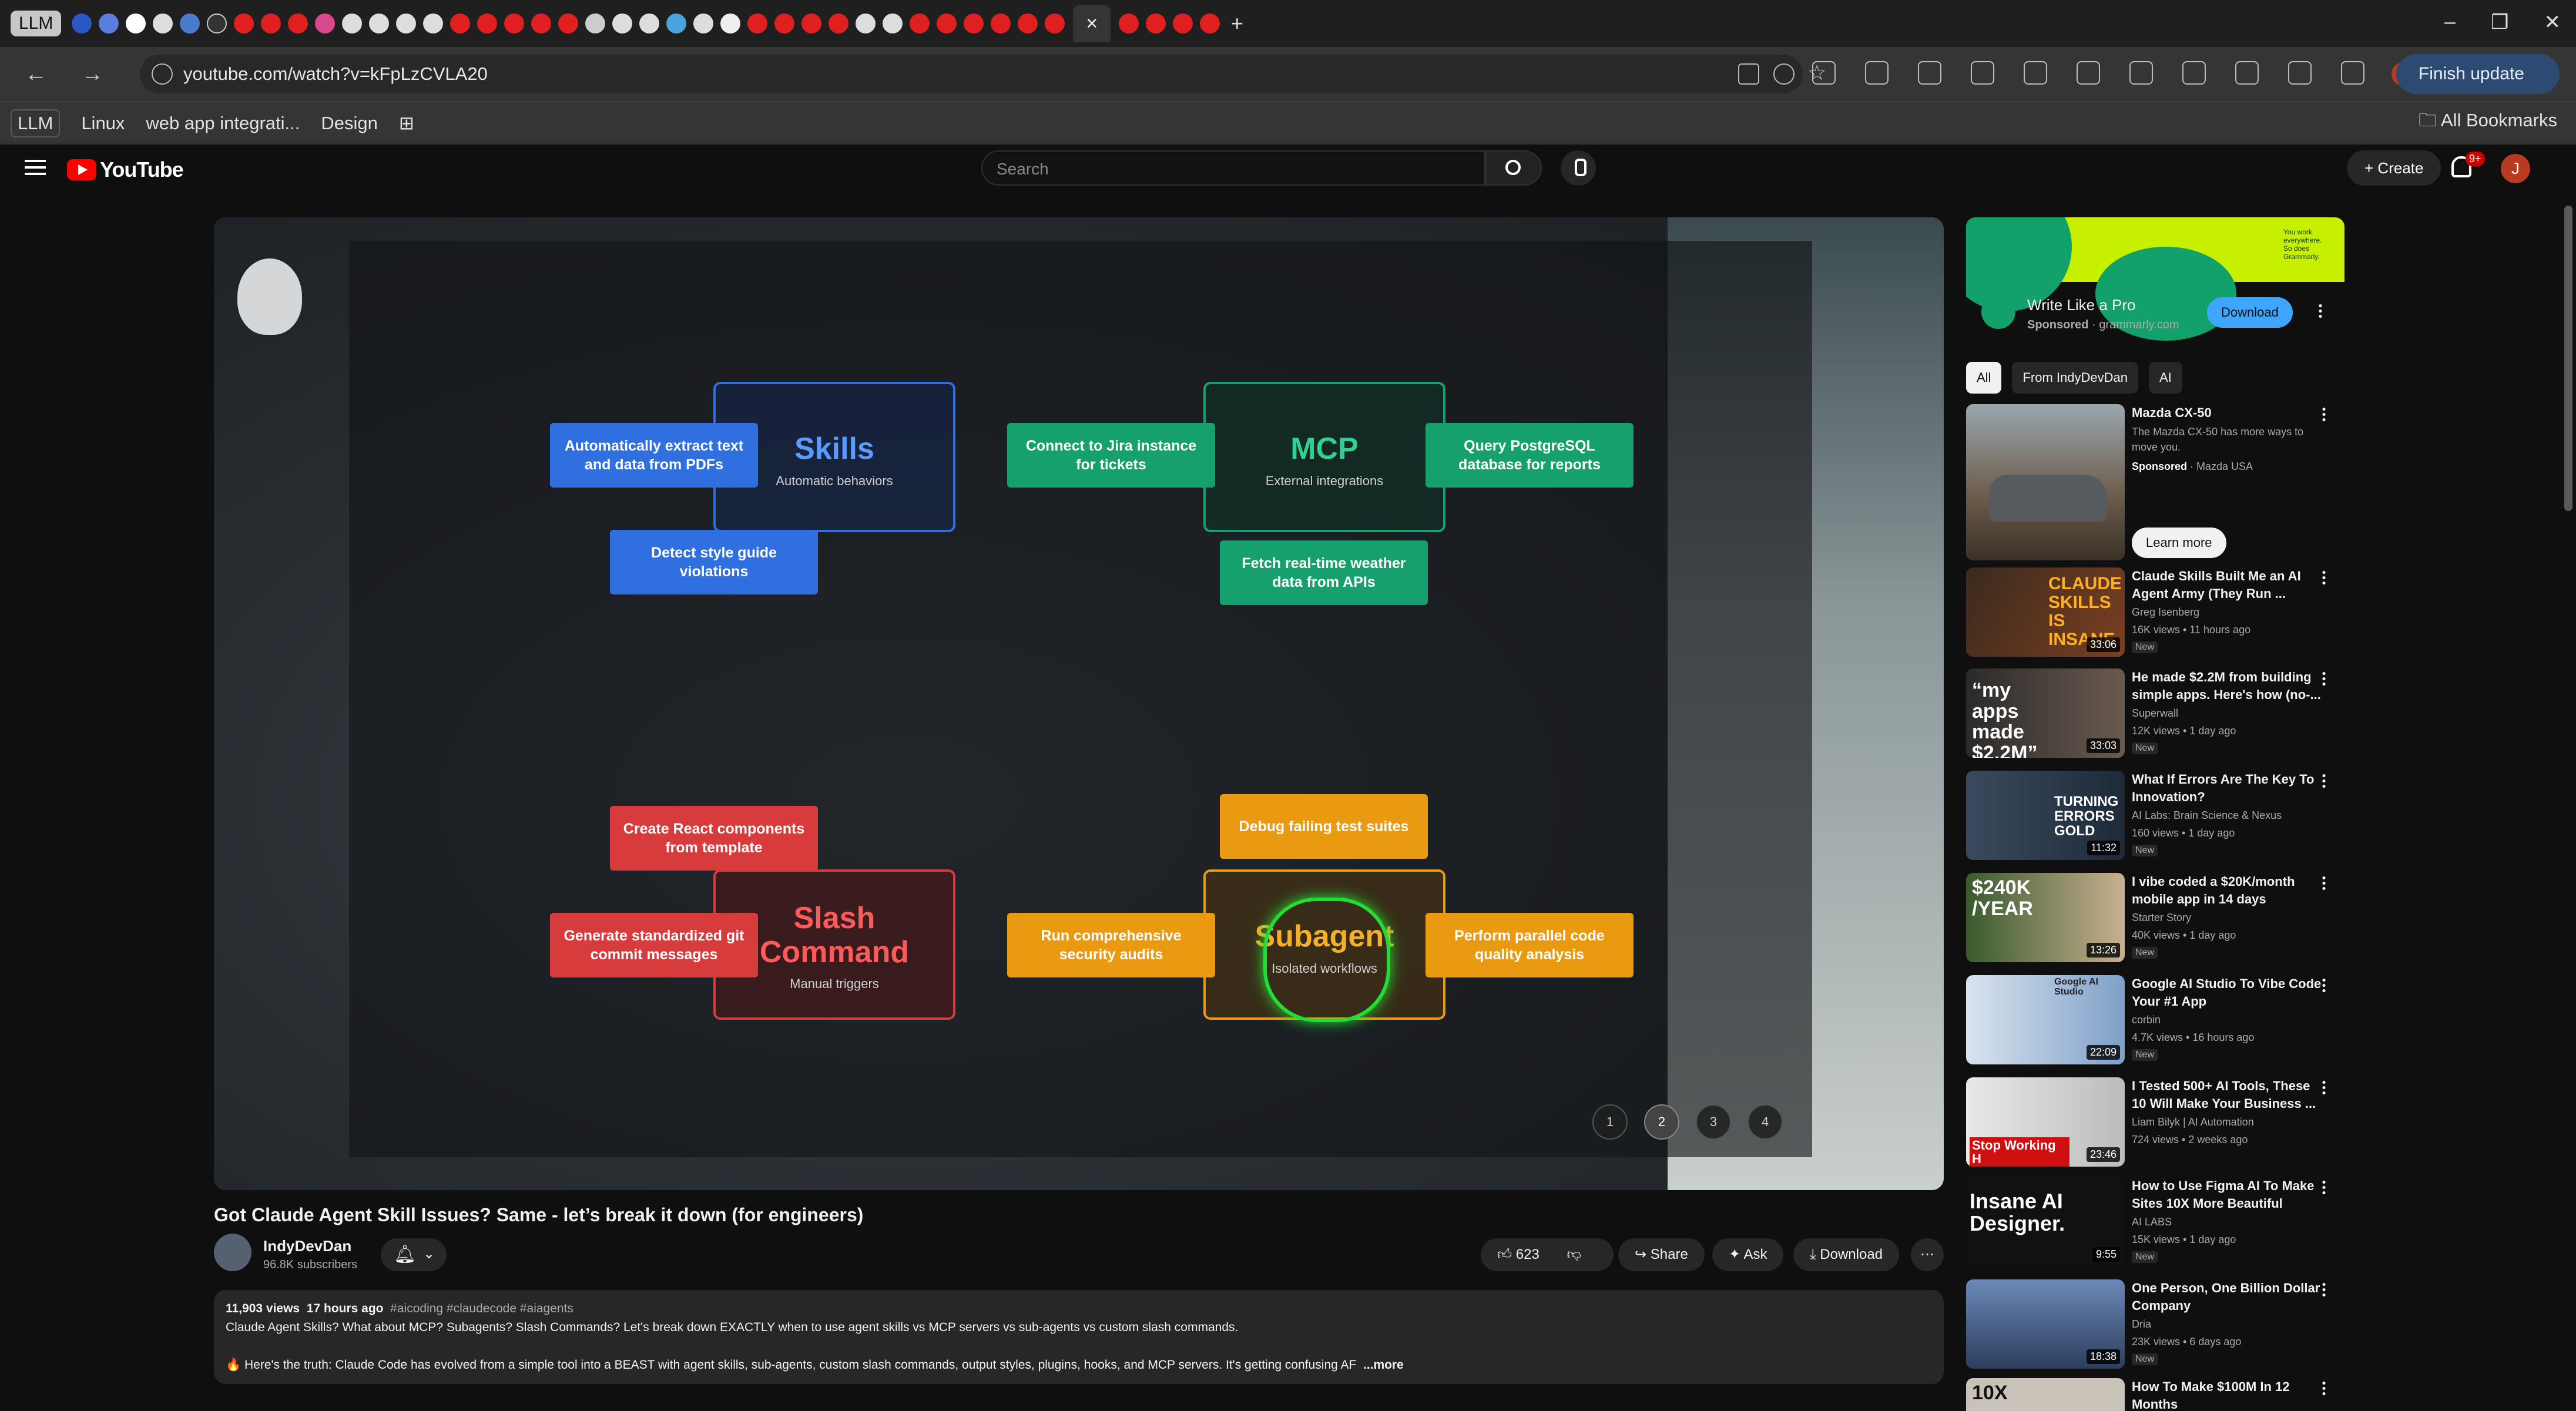 The image size is (2576, 1411). I want to click on share-button: ↪ Share, so click(1662, 1254).